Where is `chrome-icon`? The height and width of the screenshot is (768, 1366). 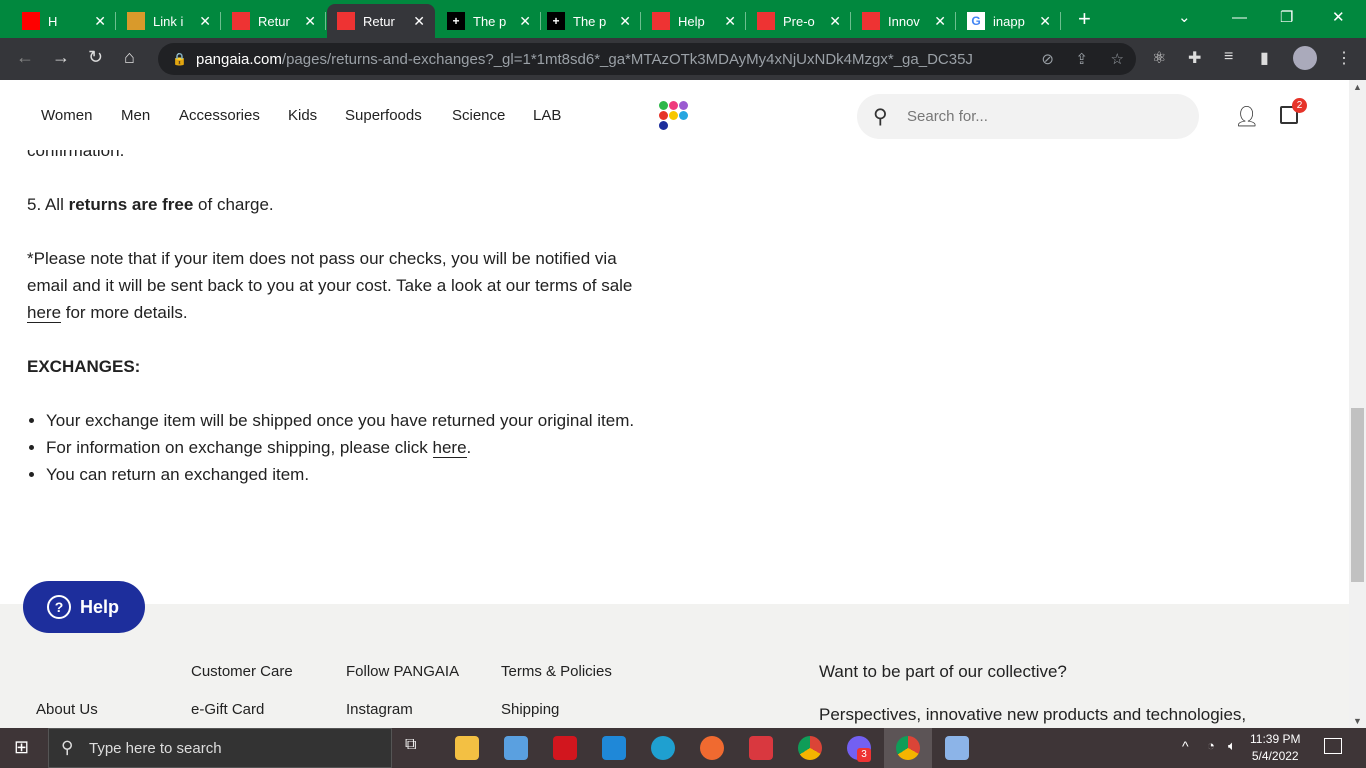 chrome-icon is located at coordinates (810, 748).